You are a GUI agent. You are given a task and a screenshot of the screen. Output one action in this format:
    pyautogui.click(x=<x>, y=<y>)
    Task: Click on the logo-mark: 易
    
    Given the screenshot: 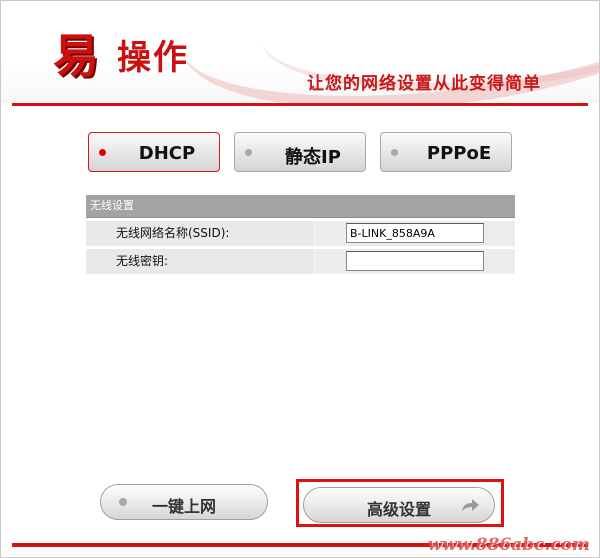 What is the action you would take?
    pyautogui.click(x=76, y=56)
    